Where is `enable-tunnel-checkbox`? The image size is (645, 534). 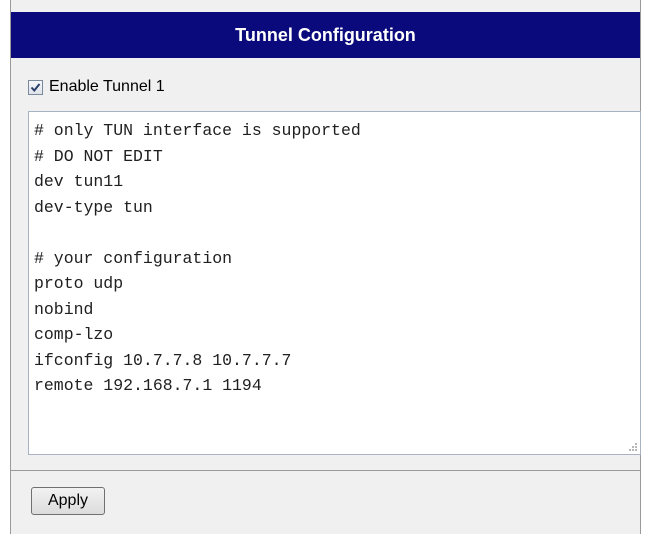 enable-tunnel-checkbox is located at coordinates (35, 87).